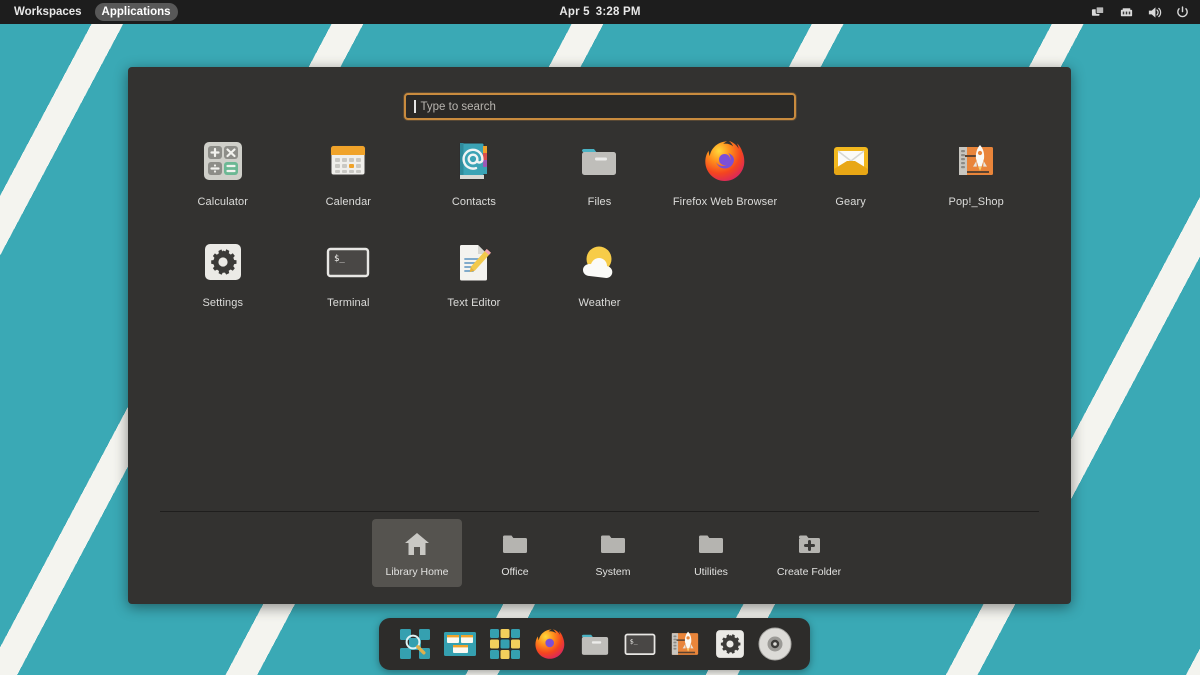 The width and height of the screenshot is (1200, 675). I want to click on clock-time: 3:28 PM, so click(618, 12).